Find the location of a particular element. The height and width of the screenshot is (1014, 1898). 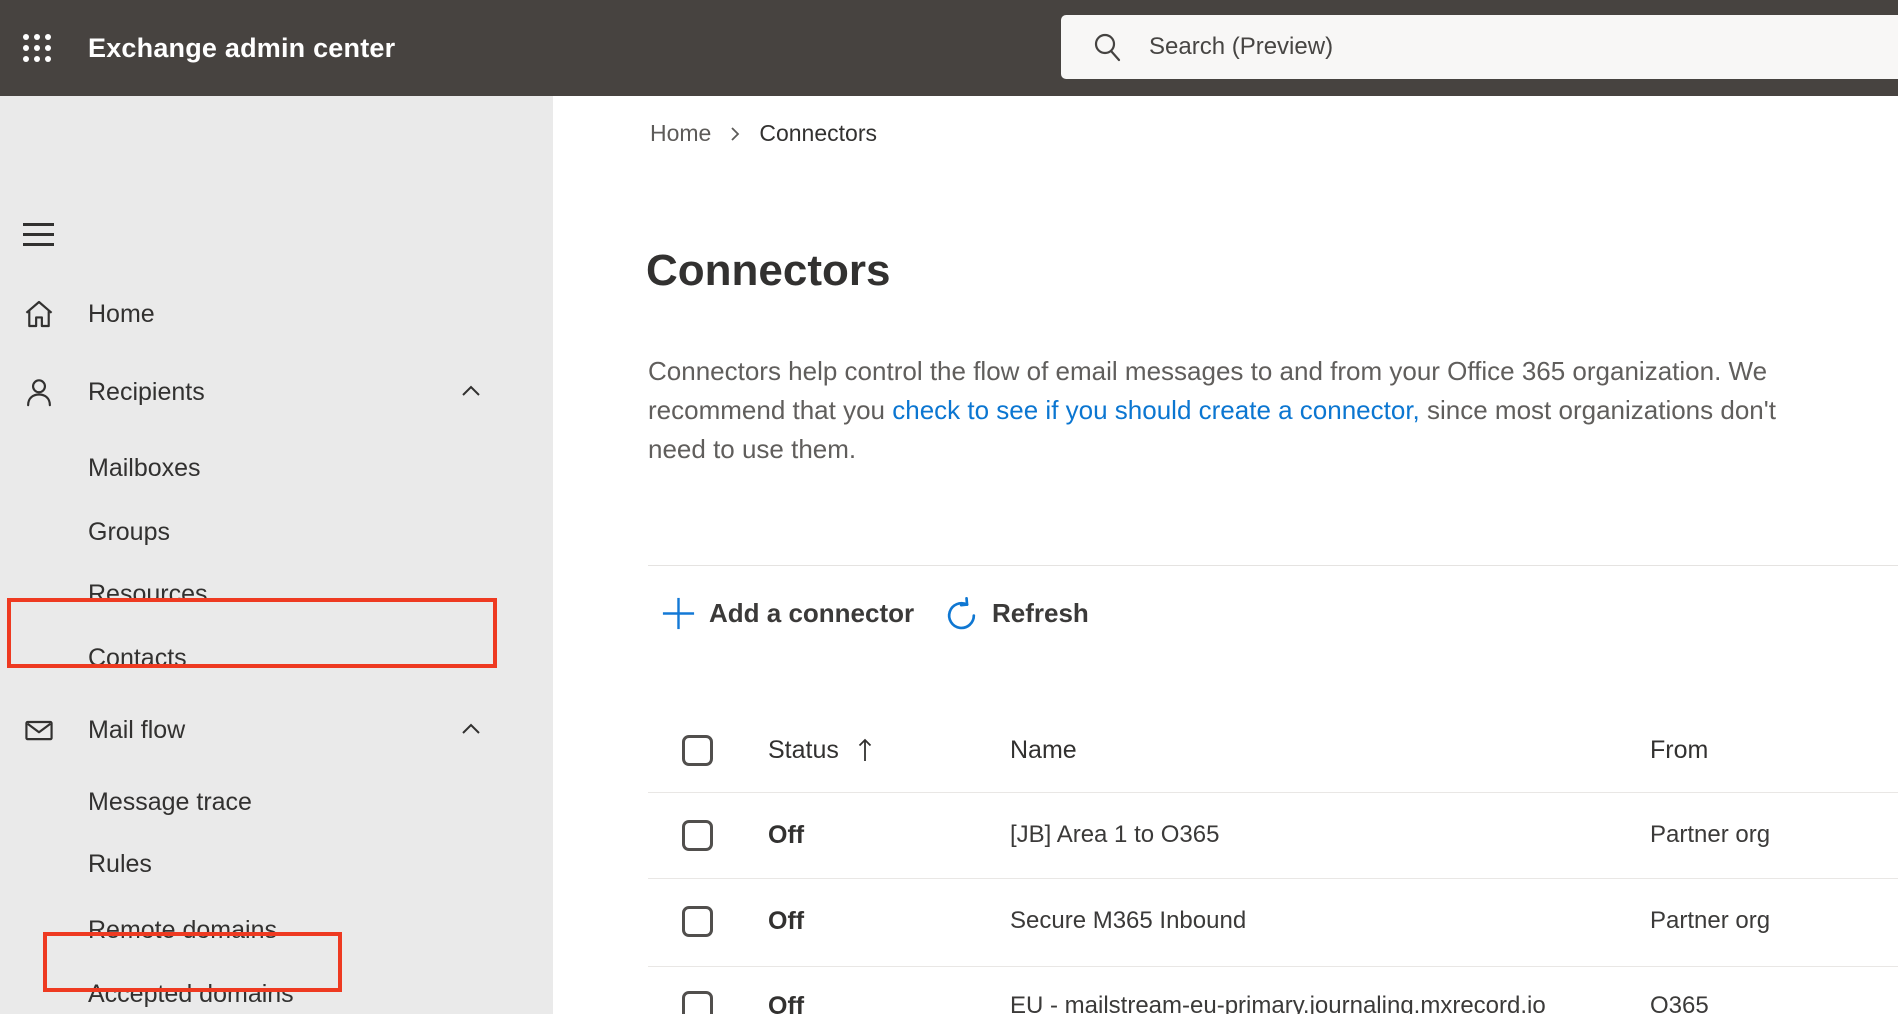

sidebar-item-recipients: Recipients is located at coordinates (276, 392).